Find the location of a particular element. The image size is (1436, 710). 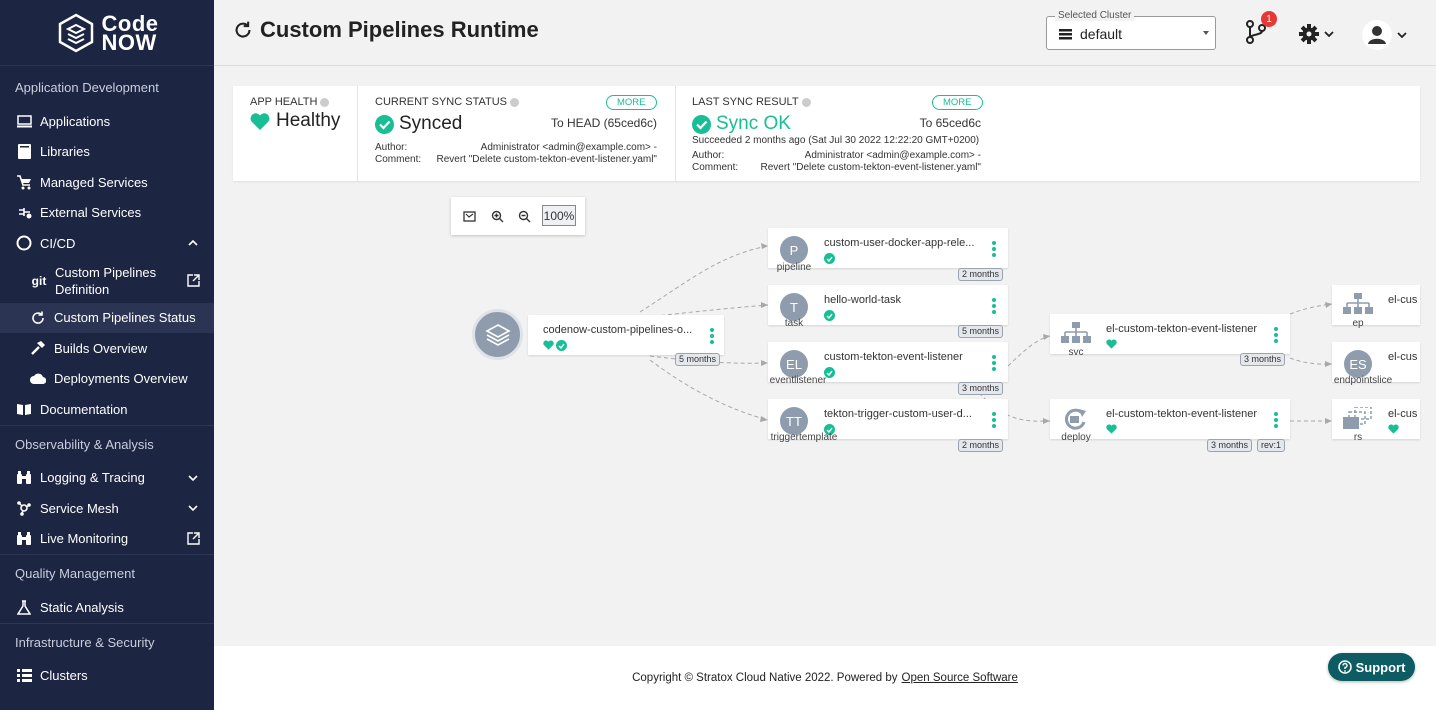

zoom-in-icon is located at coordinates (497, 216).